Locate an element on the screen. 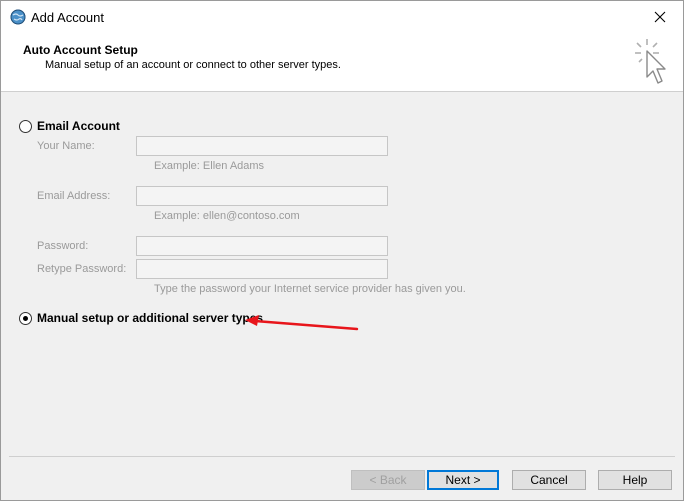 This screenshot has height=501, width=684. your-name-input is located at coordinates (262, 146).